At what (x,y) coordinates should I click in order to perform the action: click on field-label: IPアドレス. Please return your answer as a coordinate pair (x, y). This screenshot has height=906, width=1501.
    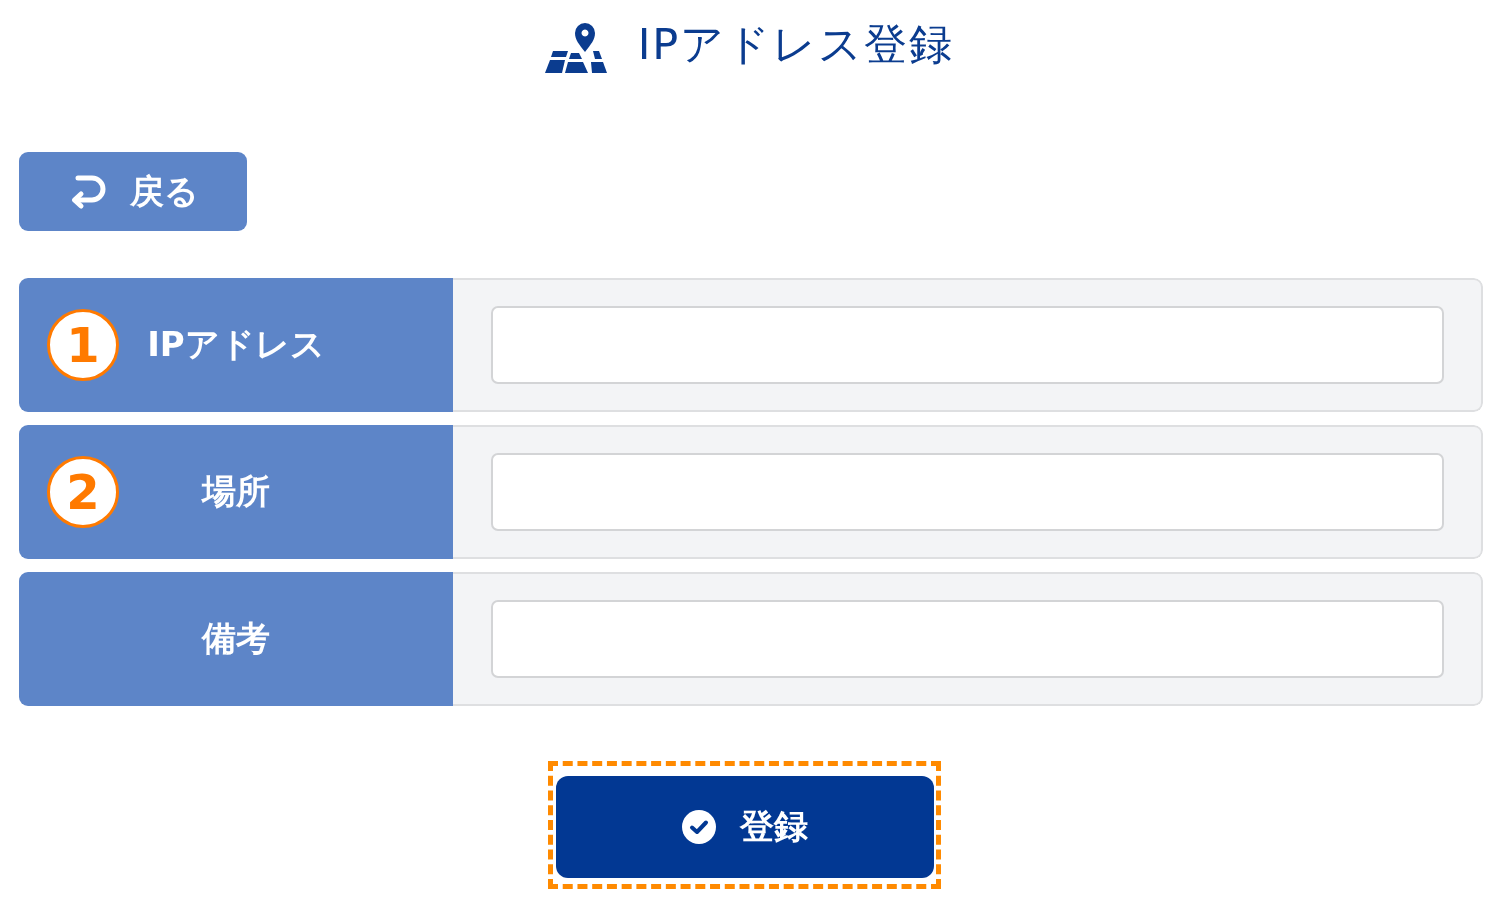
    Looking at the image, I should click on (236, 344).